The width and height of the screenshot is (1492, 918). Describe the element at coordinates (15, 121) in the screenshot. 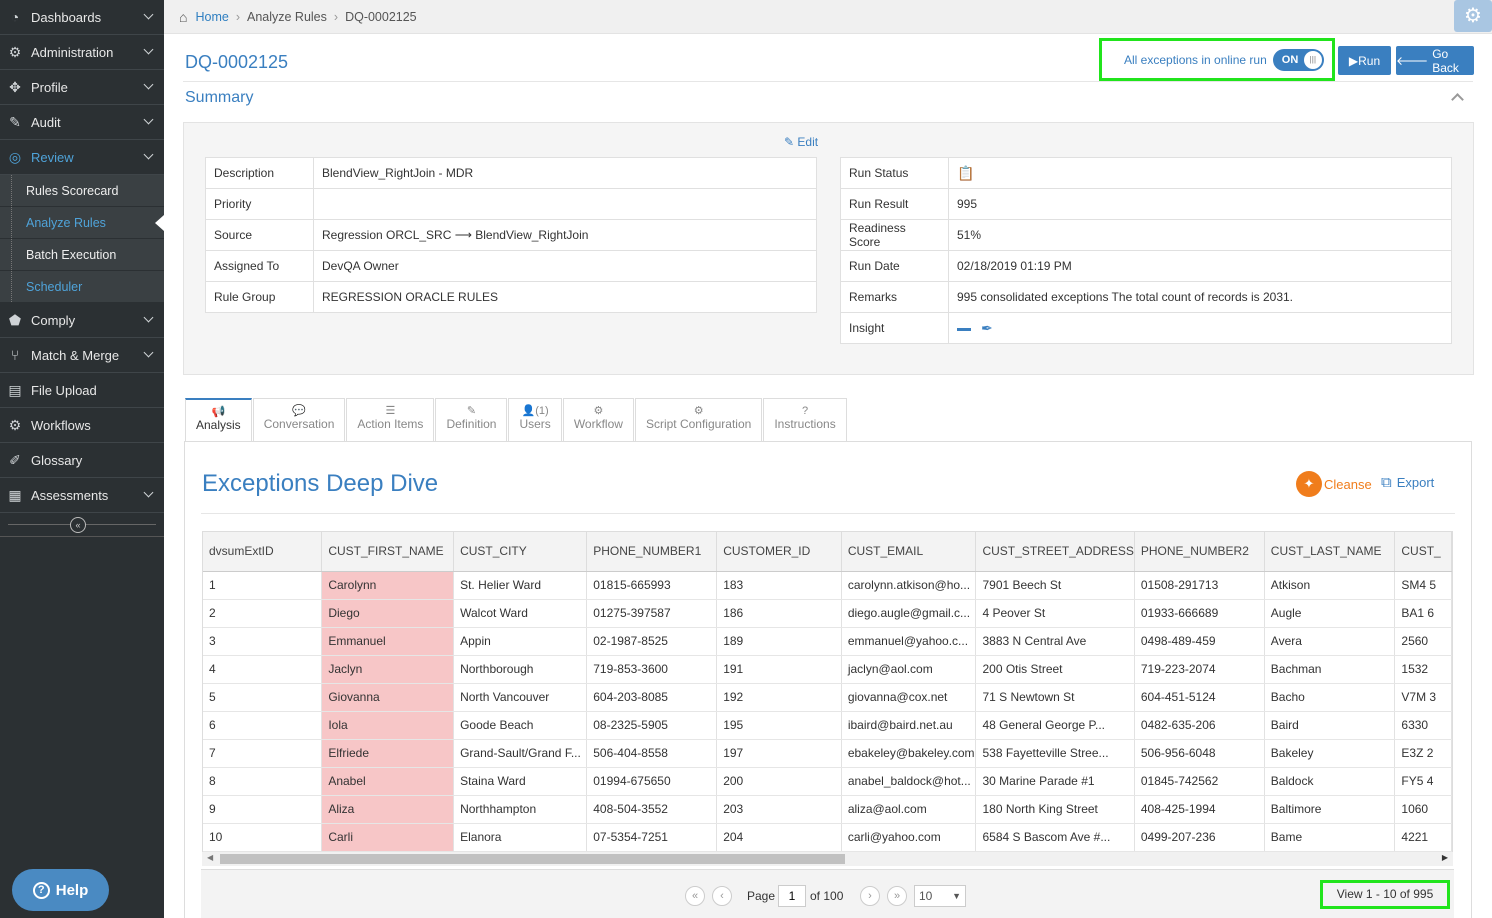

I see `edit-icon: ✎` at that location.